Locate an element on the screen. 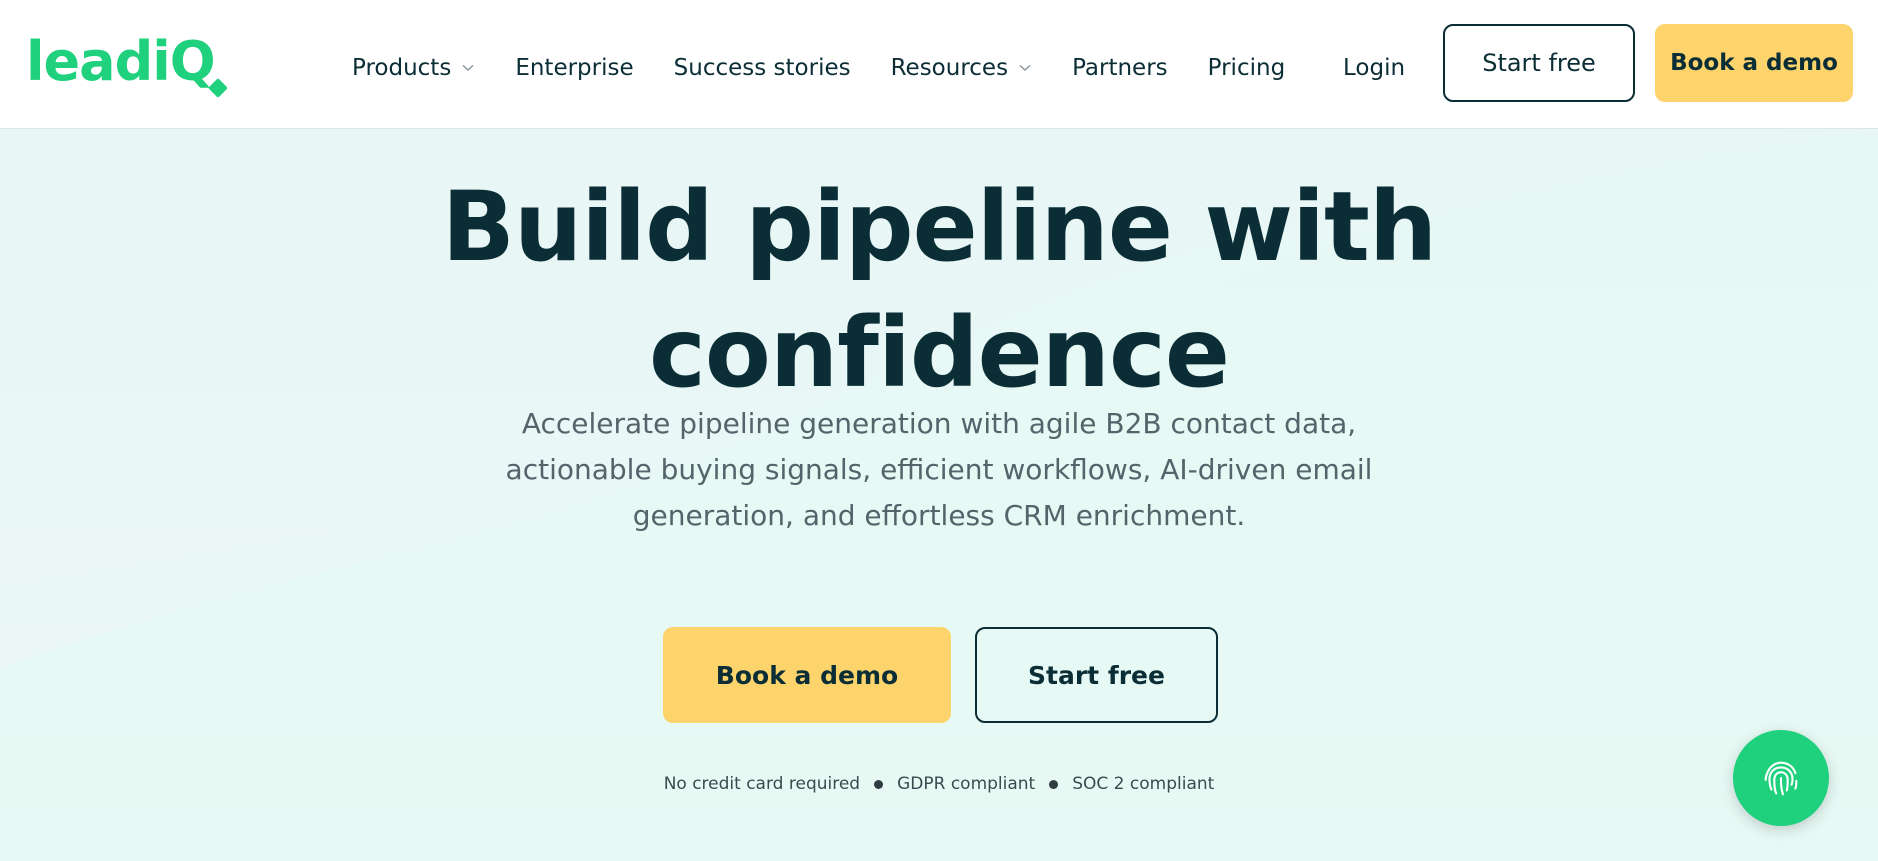 The image size is (1878, 861). nav-label: Enterprise is located at coordinates (574, 68).